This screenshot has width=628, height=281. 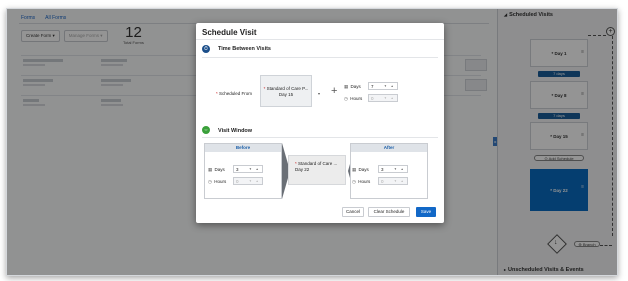 What do you see at coordinates (216, 169) in the screenshot?
I see `before-days-label: ▦ Days` at bounding box center [216, 169].